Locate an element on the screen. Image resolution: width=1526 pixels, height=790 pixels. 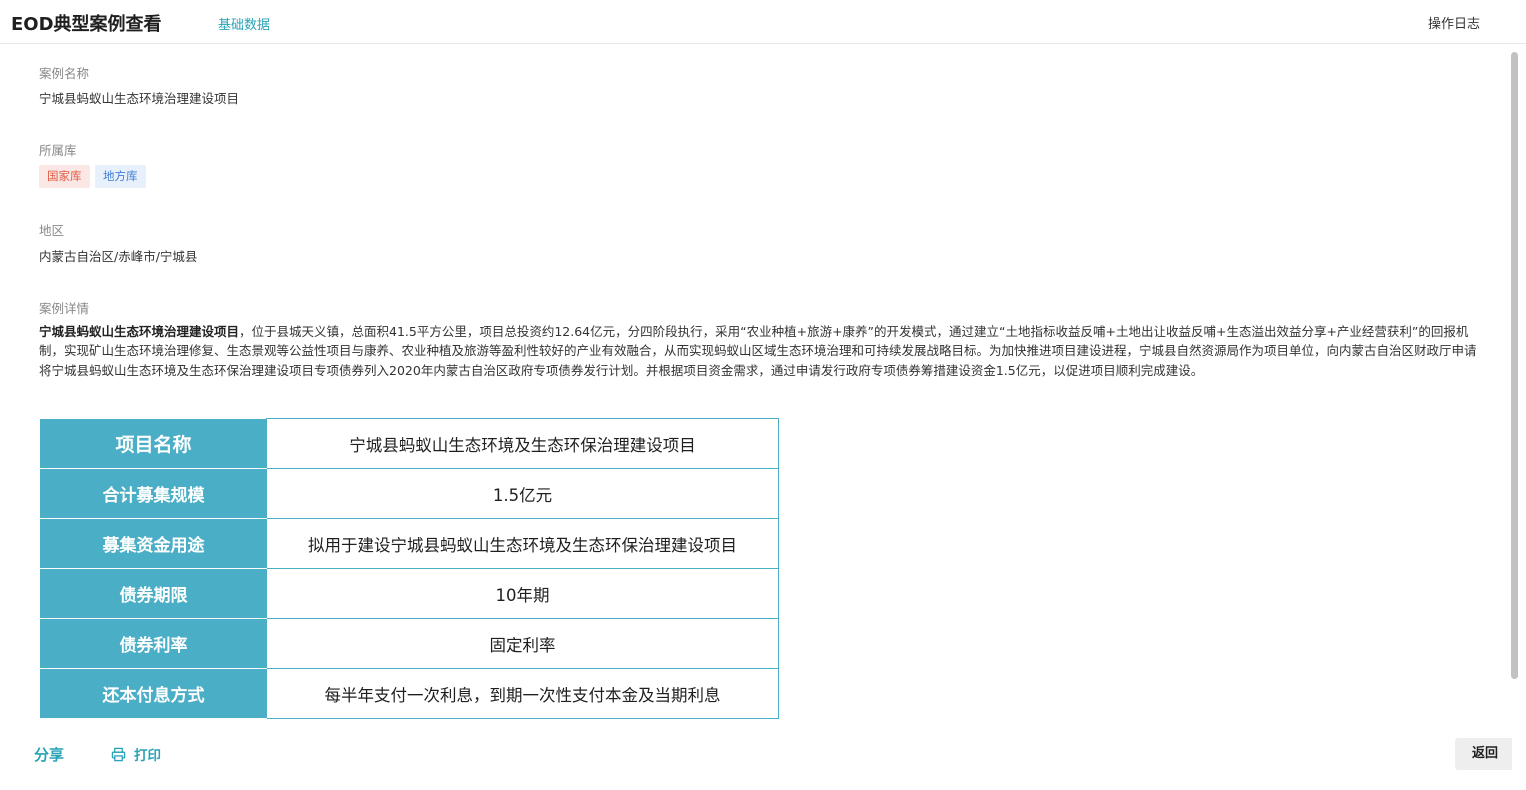
page-title: EOD典型案例查看 is located at coordinates (86, 24).